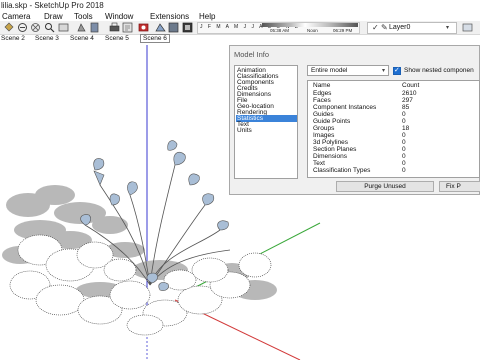 Image resolution: width=480 pixels, height=360 pixels. What do you see at coordinates (322, 85) in the screenshot?
I see `column-header-name: Name` at bounding box center [322, 85].